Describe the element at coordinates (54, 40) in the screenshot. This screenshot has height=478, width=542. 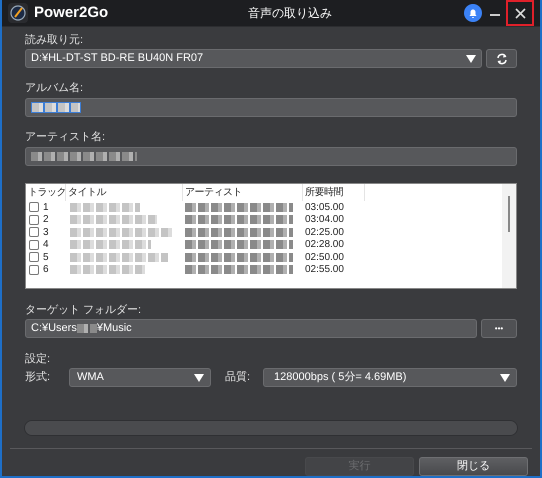
I see `field-label: 読み取り元:` at that location.